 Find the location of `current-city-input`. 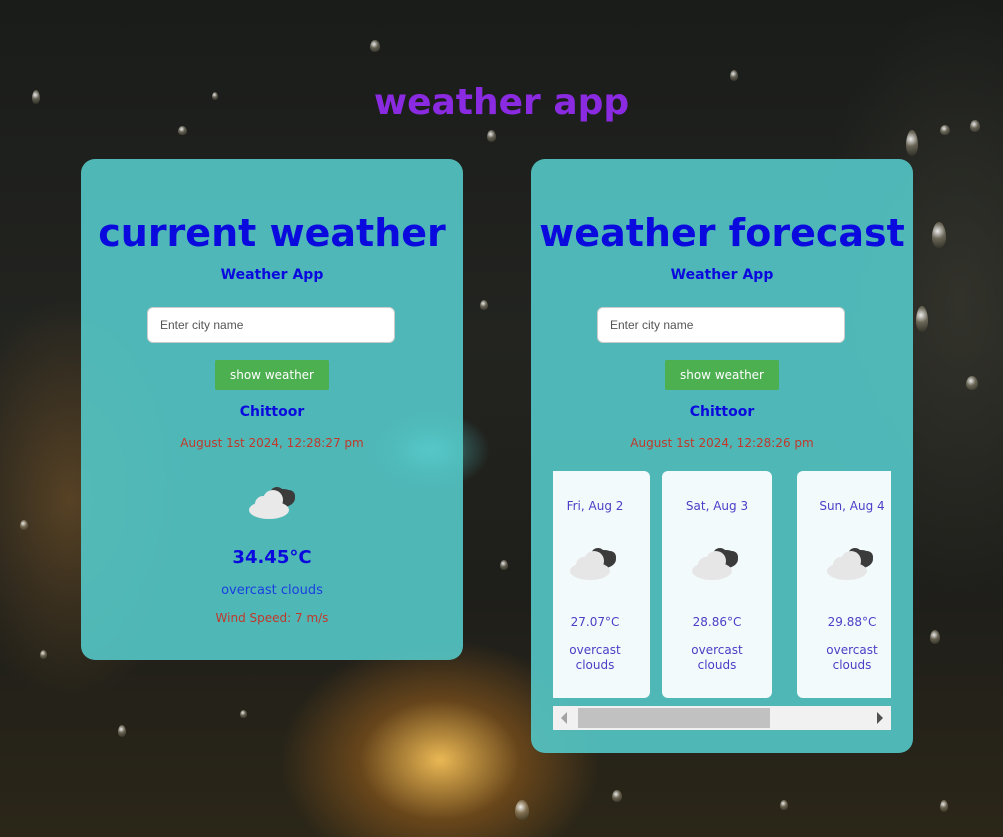

current-city-input is located at coordinates (271, 325).